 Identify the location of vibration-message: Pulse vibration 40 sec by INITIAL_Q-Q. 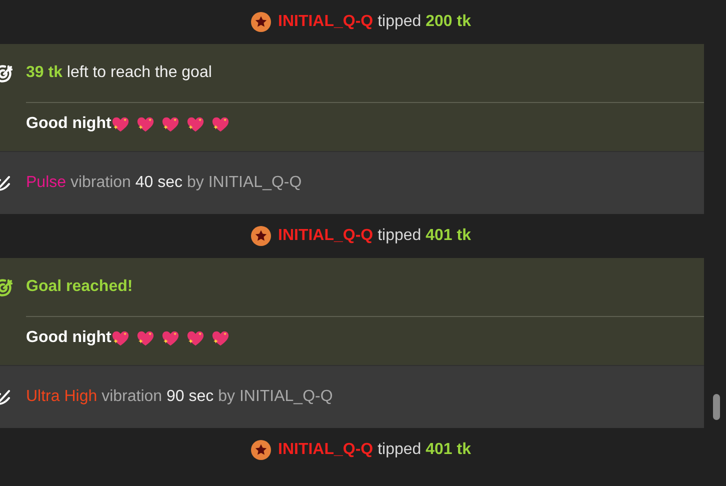
(164, 183).